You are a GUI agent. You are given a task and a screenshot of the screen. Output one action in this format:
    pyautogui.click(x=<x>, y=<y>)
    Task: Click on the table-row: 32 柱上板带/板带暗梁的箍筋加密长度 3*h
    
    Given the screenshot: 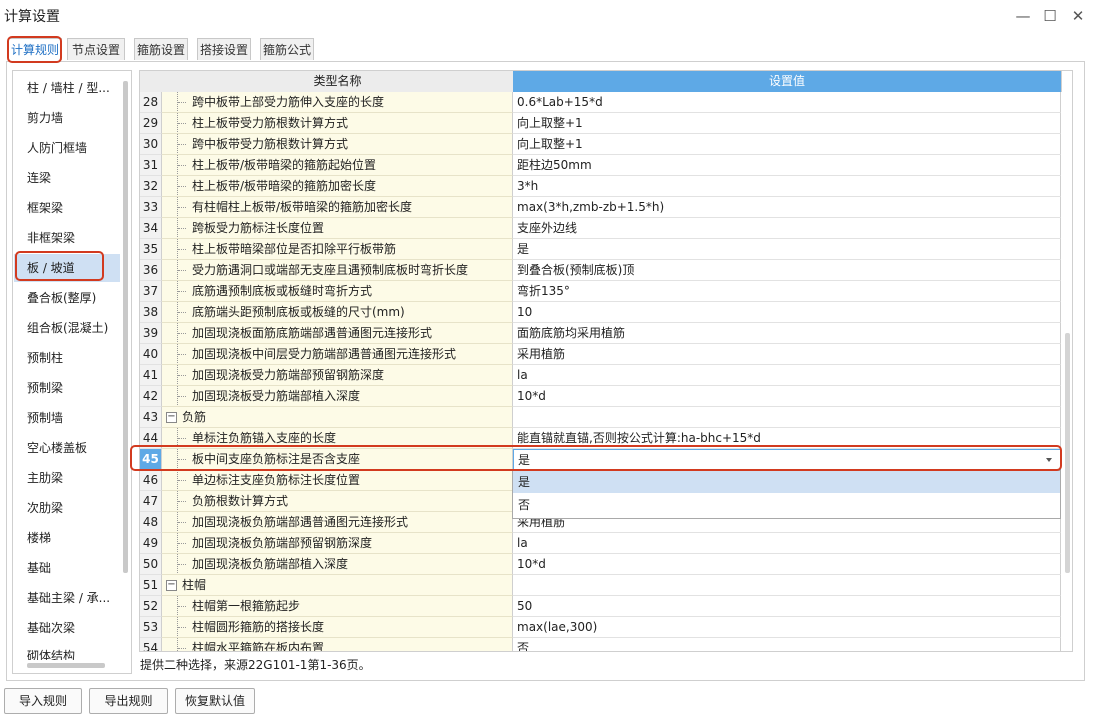 What is the action you would take?
    pyautogui.click(x=600, y=186)
    